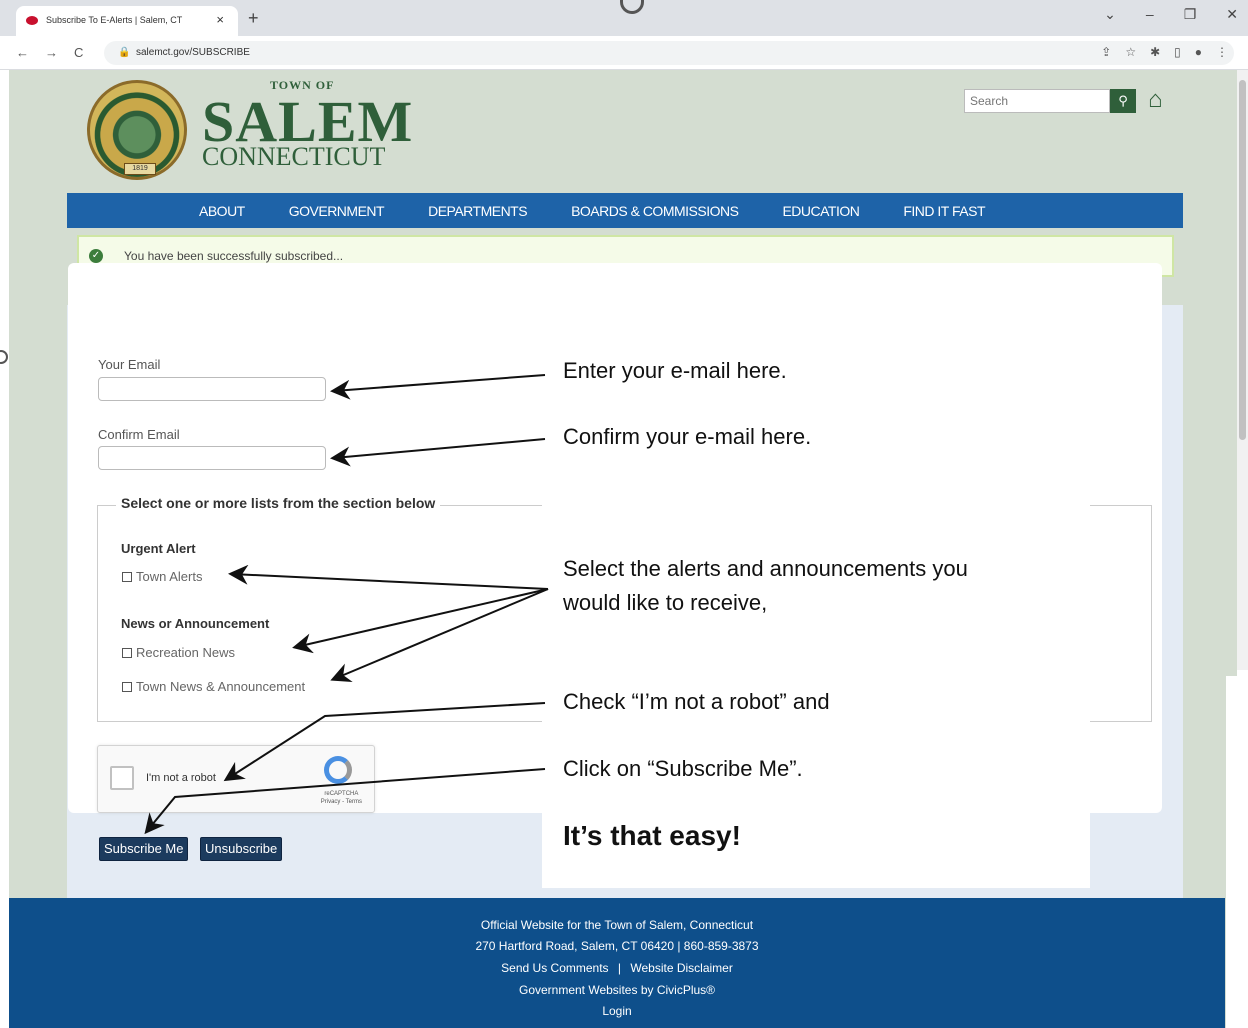 The image size is (1248, 1028). Describe the element at coordinates (683, 768) in the screenshot. I see `note-subscribe: Click on “Subscribe Me”.` at that location.